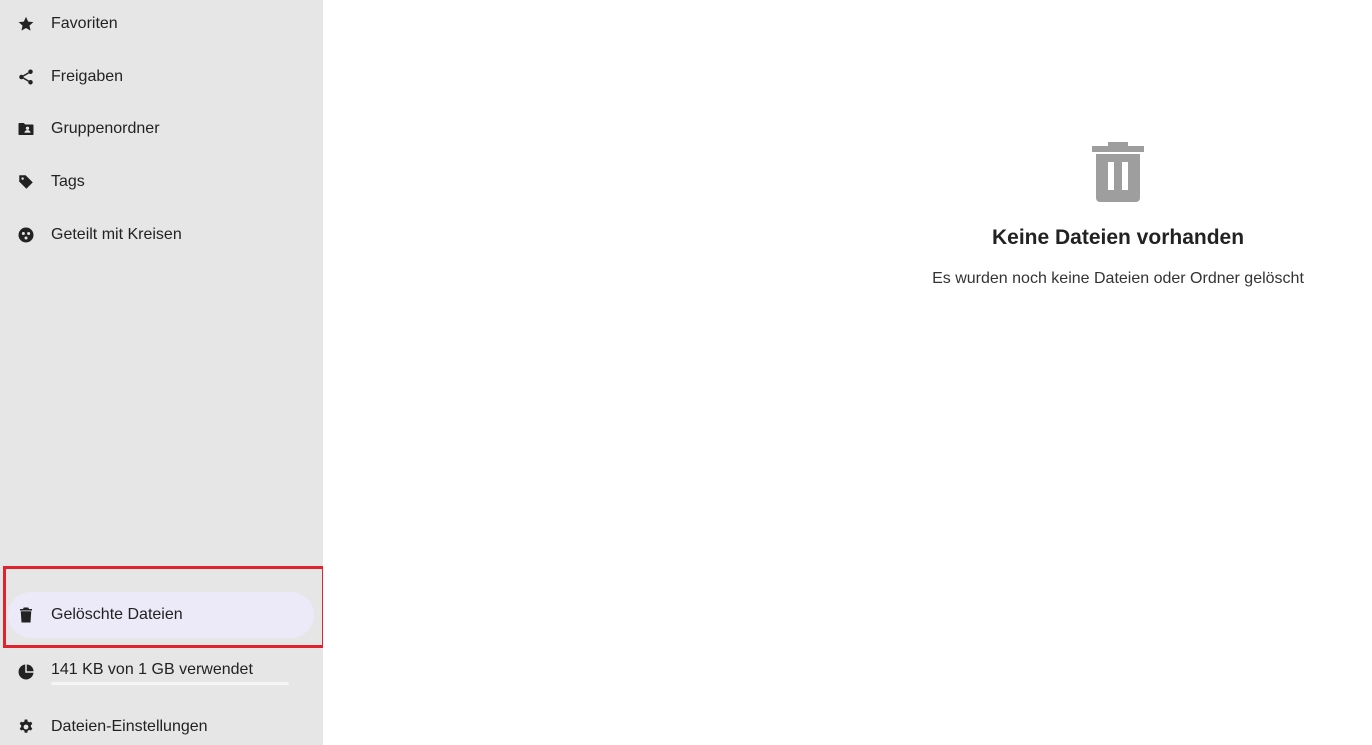 The image size is (1372, 745). I want to click on sidebar-item-label: Gelöschte Dateien, so click(117, 614).